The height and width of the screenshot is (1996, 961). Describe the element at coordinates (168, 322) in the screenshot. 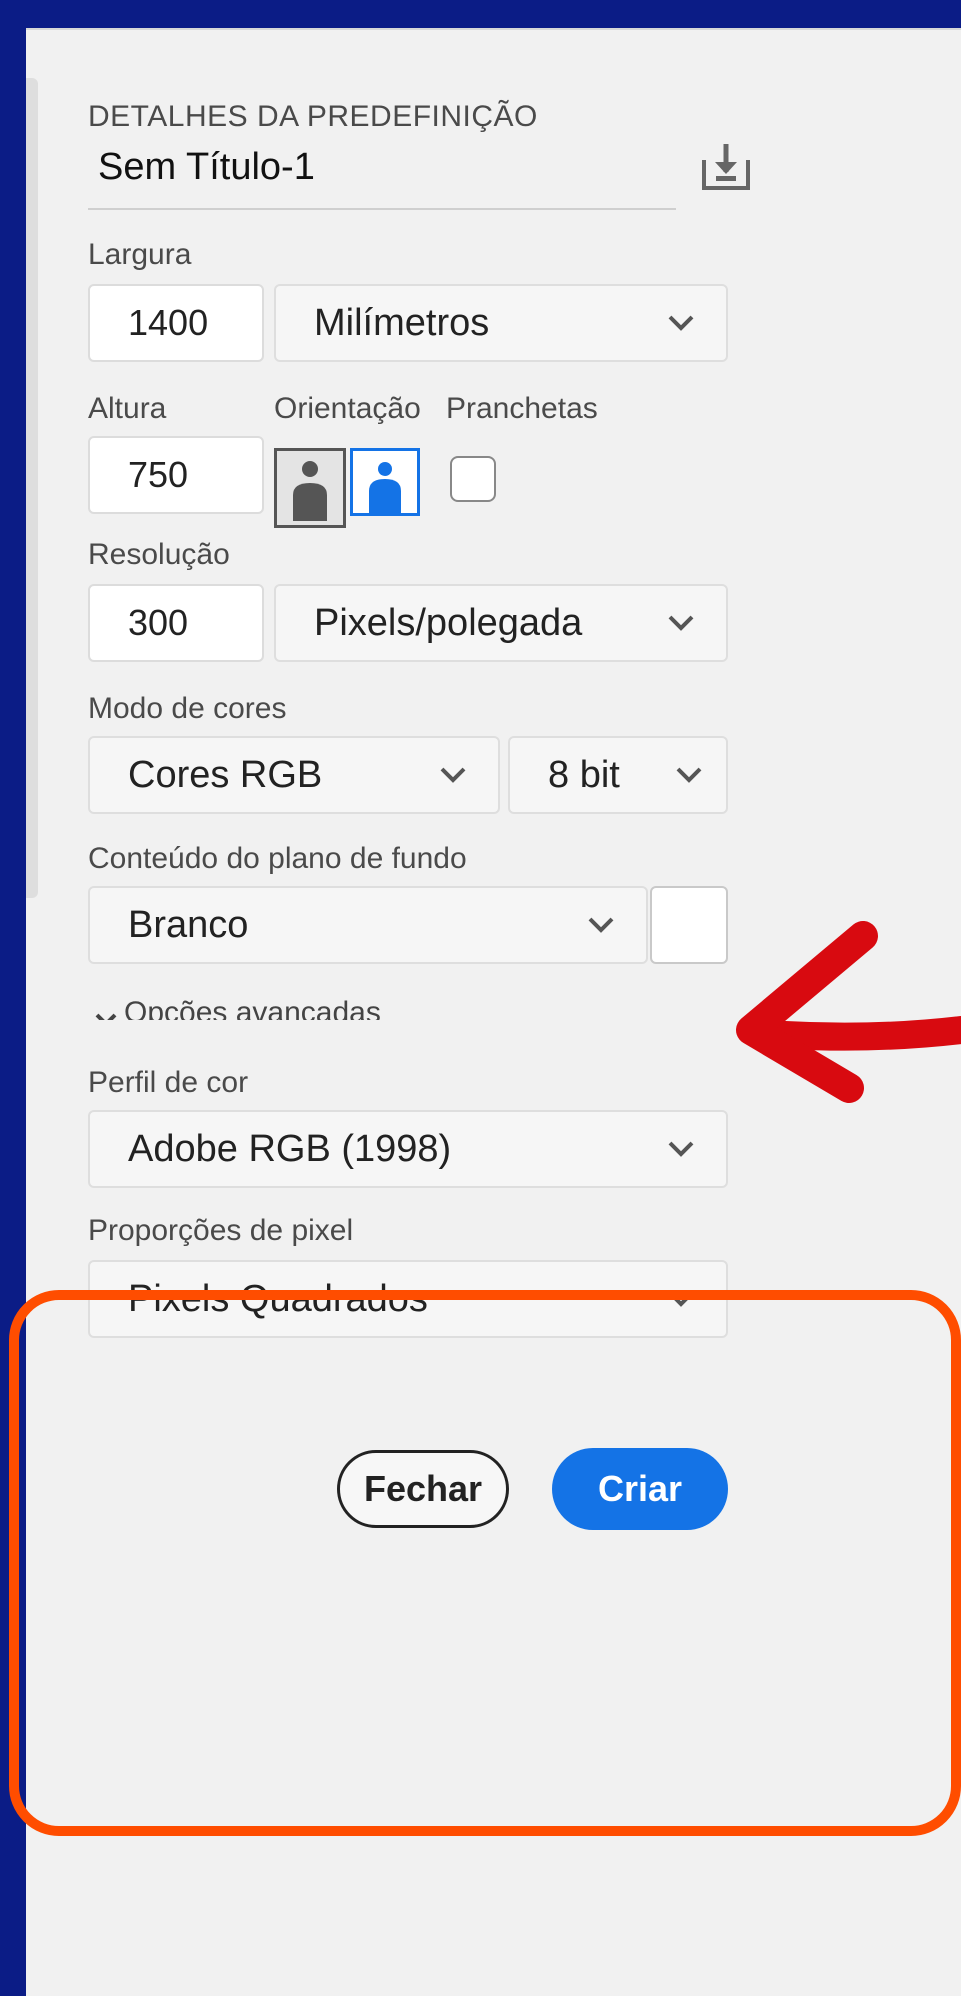

I see `width-value: 1400` at that location.